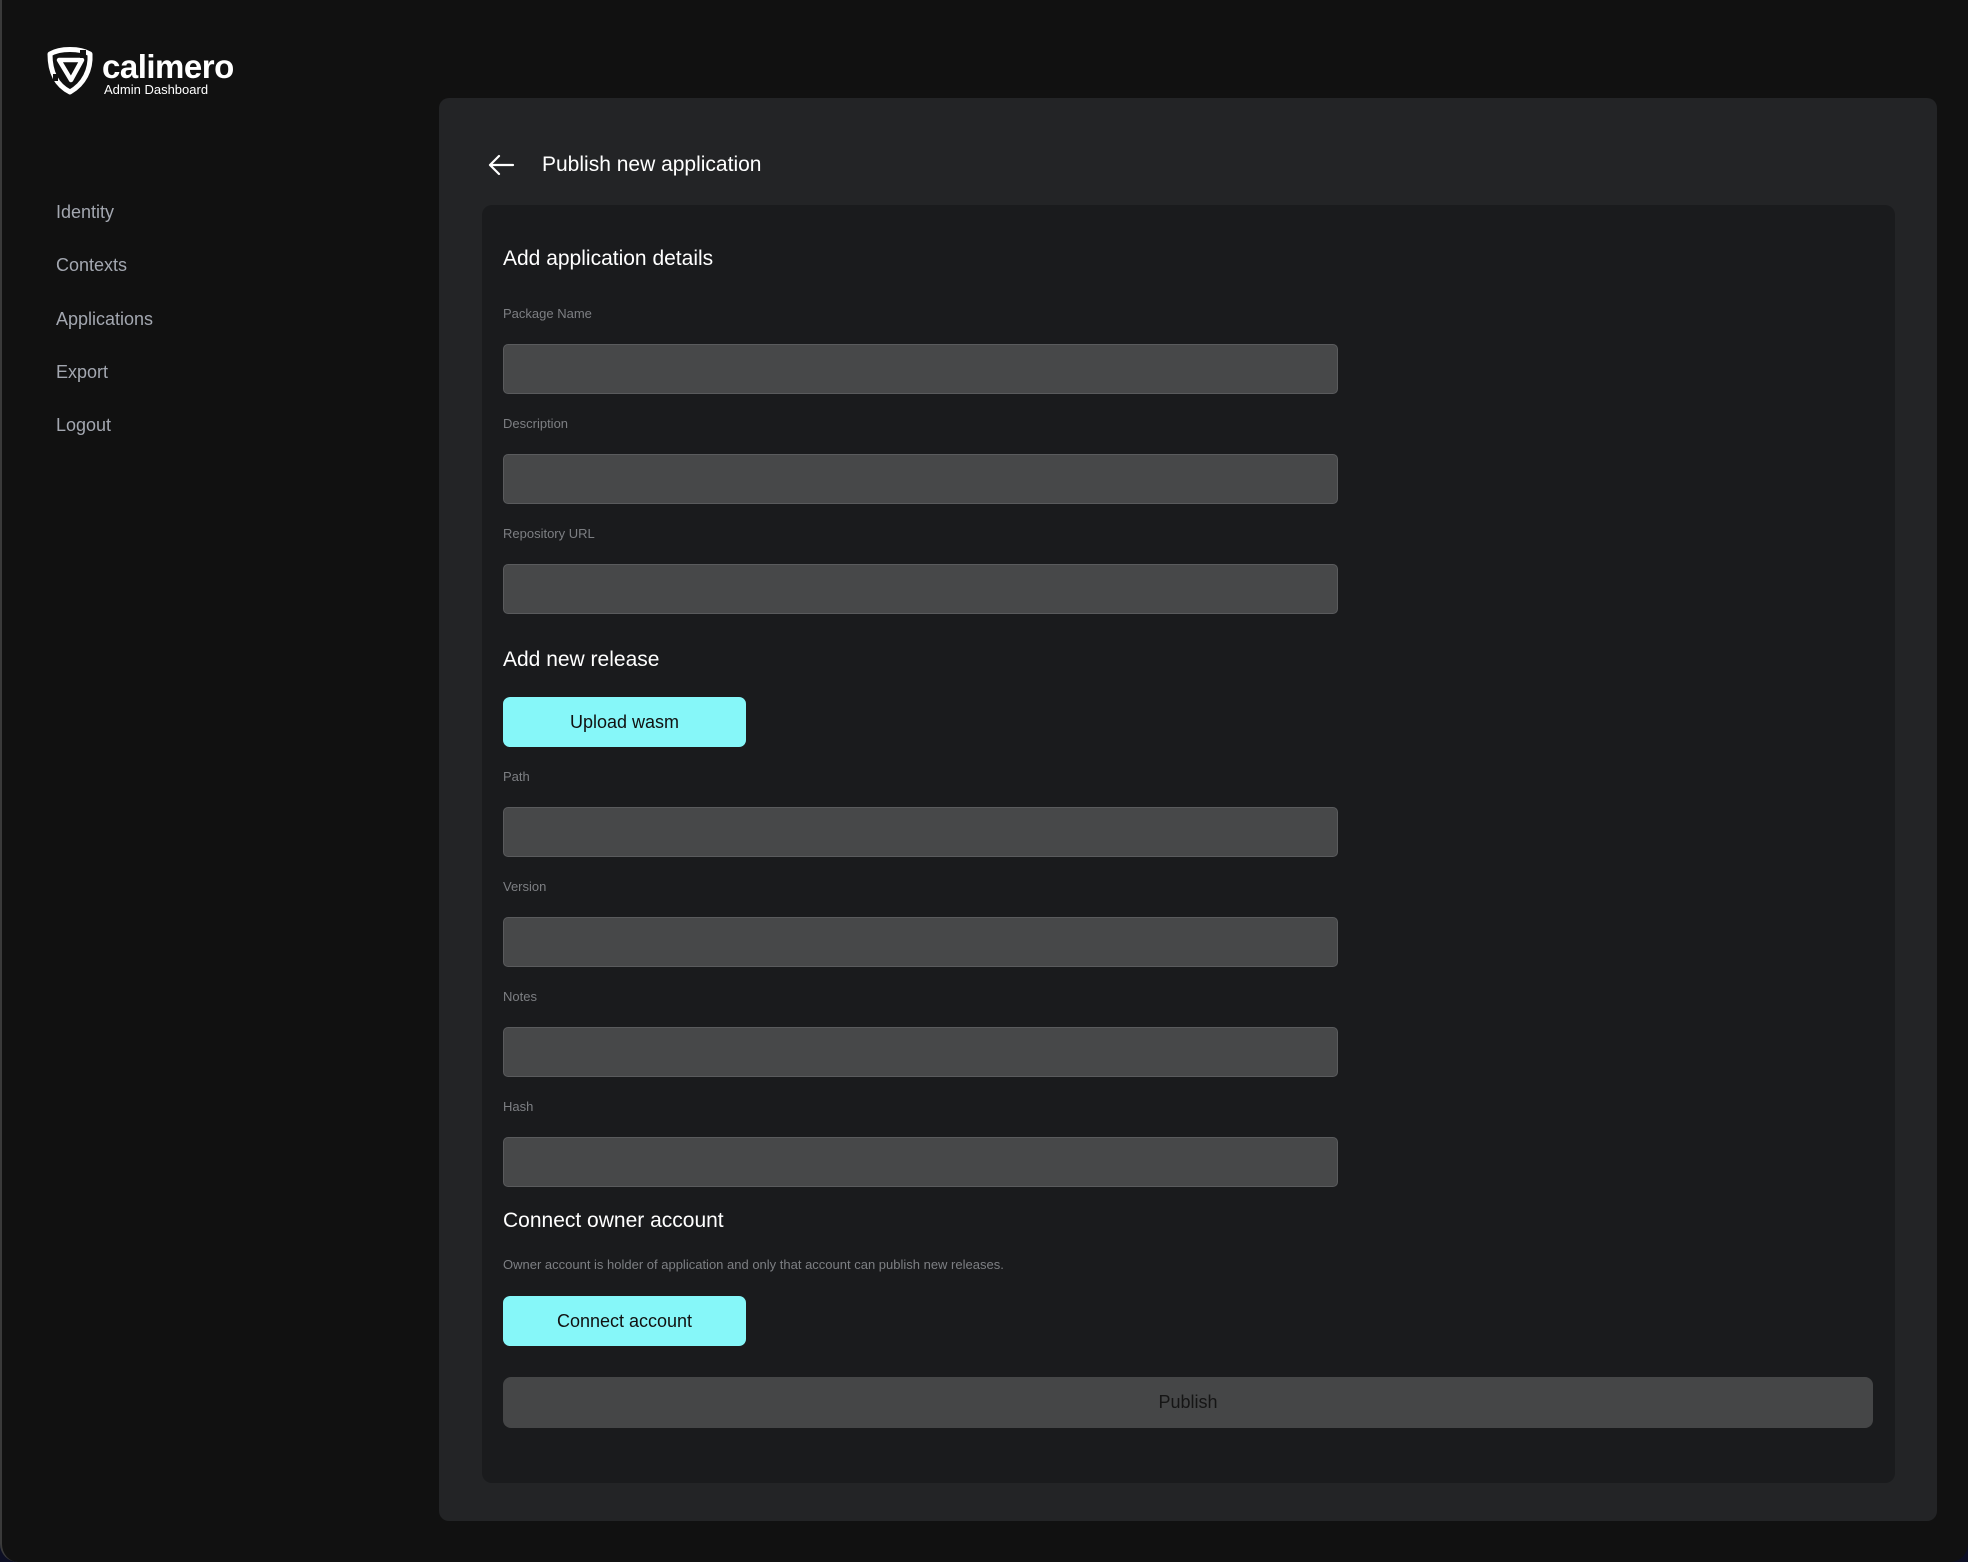 The width and height of the screenshot is (1968, 1562). What do you see at coordinates (608, 258) in the screenshot?
I see `details-section-title: Add application details` at bounding box center [608, 258].